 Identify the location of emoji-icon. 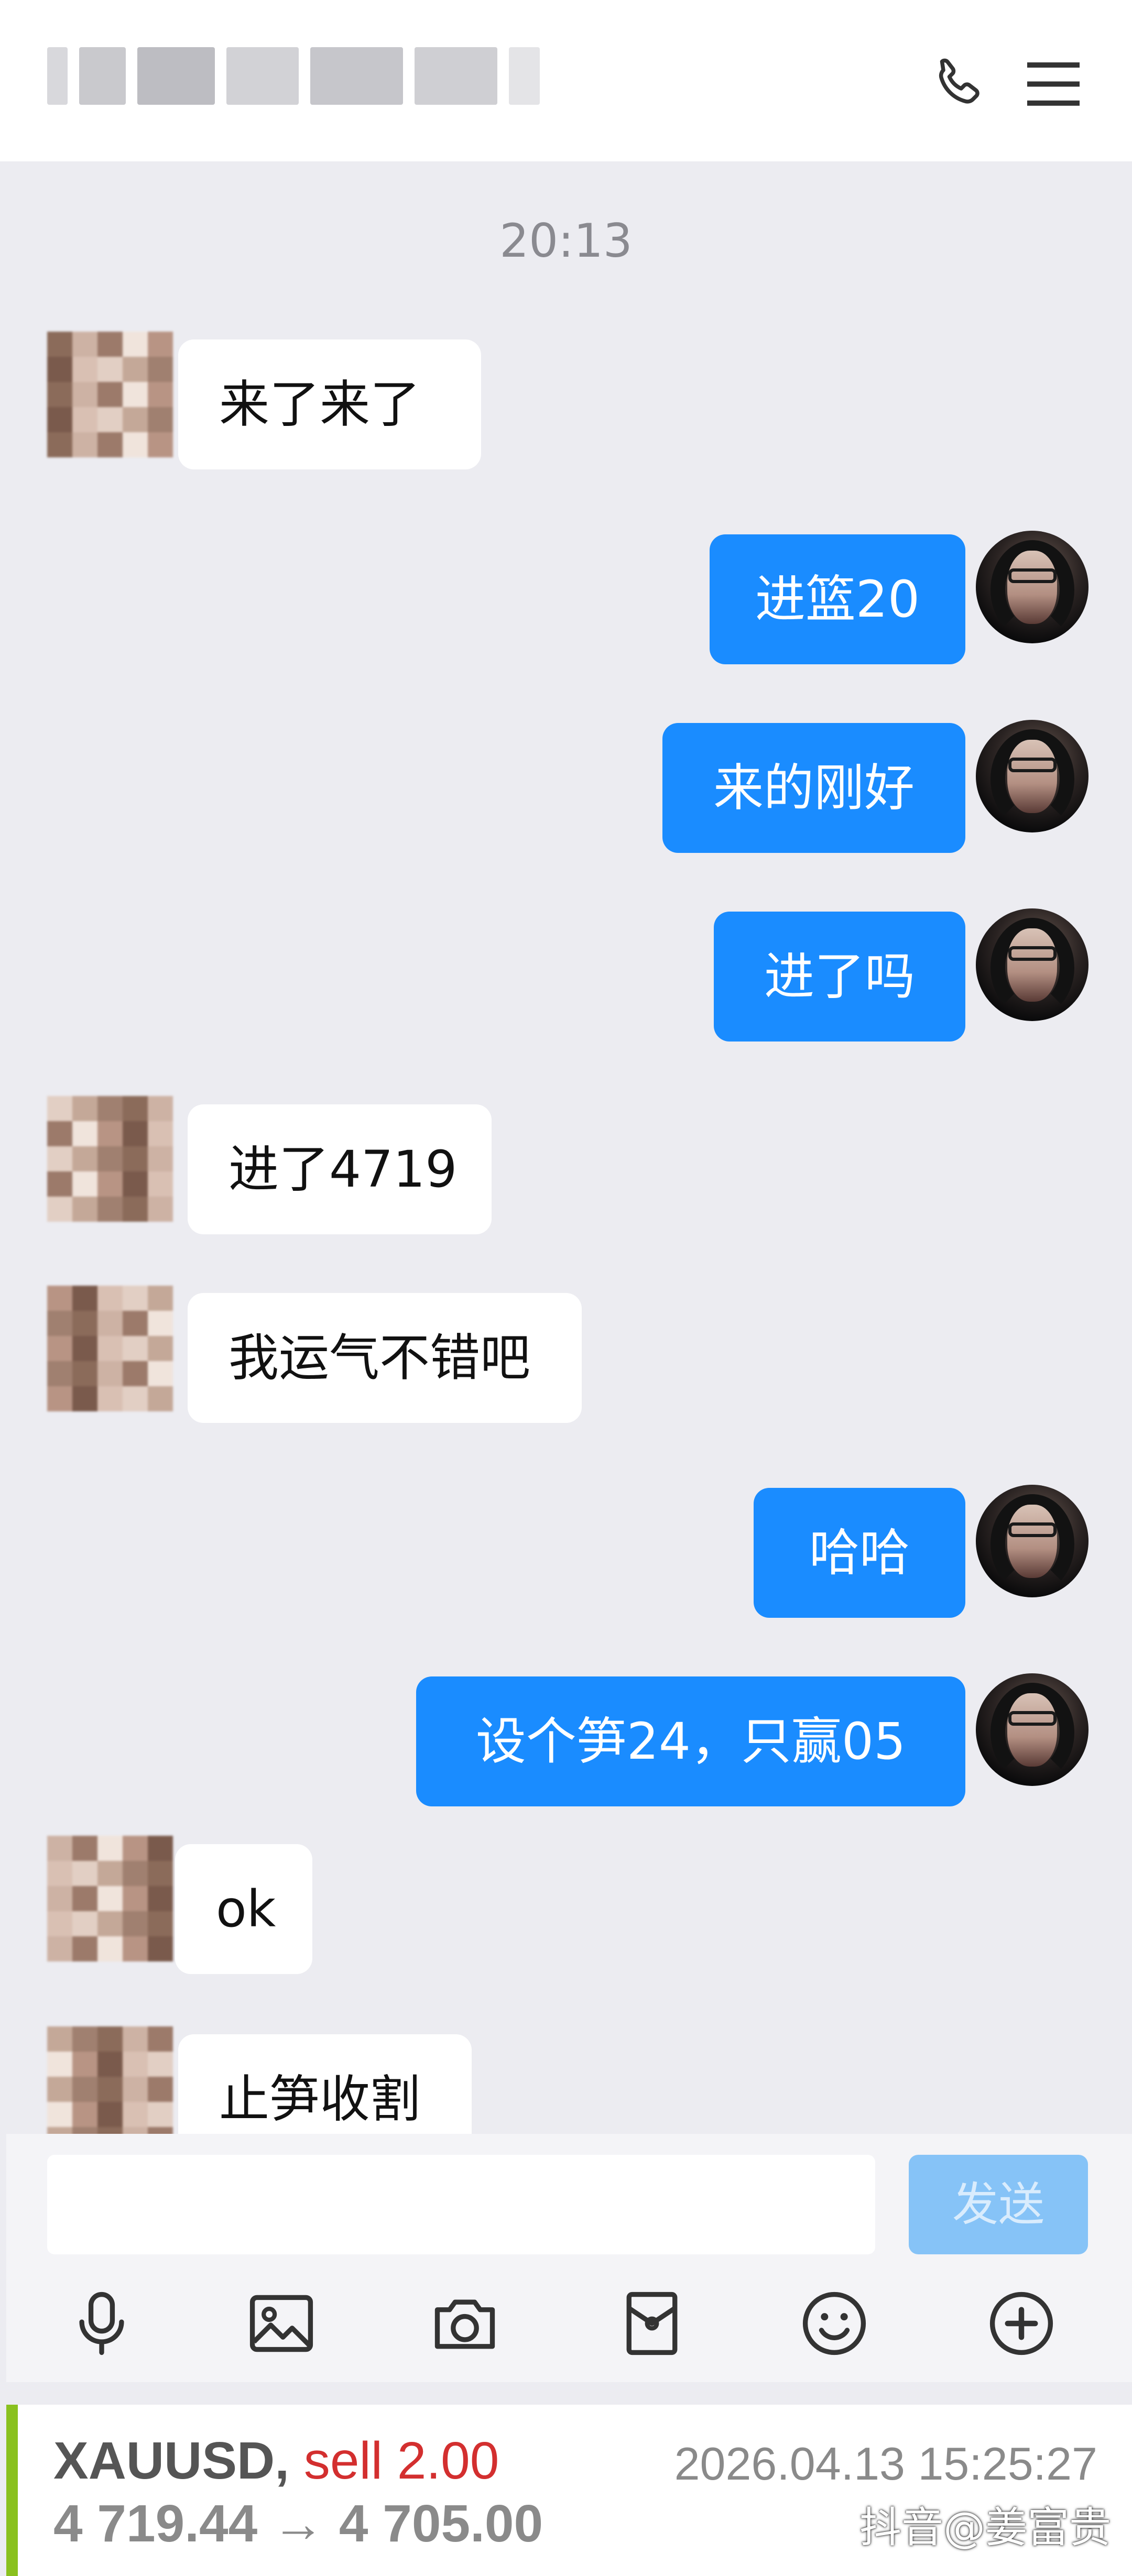
(834, 2323).